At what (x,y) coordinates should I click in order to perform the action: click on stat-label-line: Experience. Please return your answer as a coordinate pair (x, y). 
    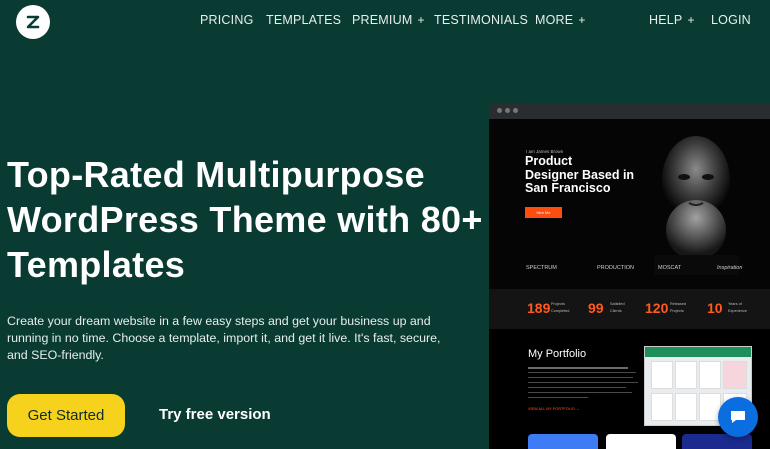
    Looking at the image, I should click on (737, 310).